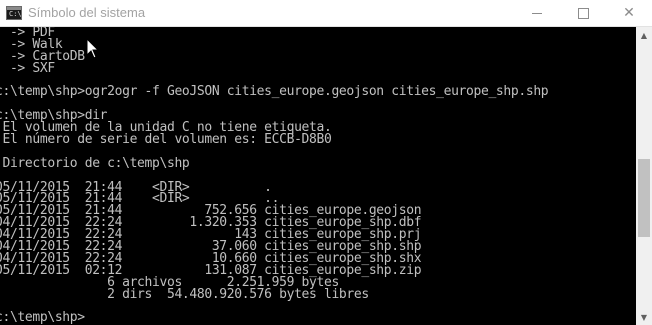 The height and width of the screenshot is (325, 652). I want to click on maximize-icon, so click(583, 13).